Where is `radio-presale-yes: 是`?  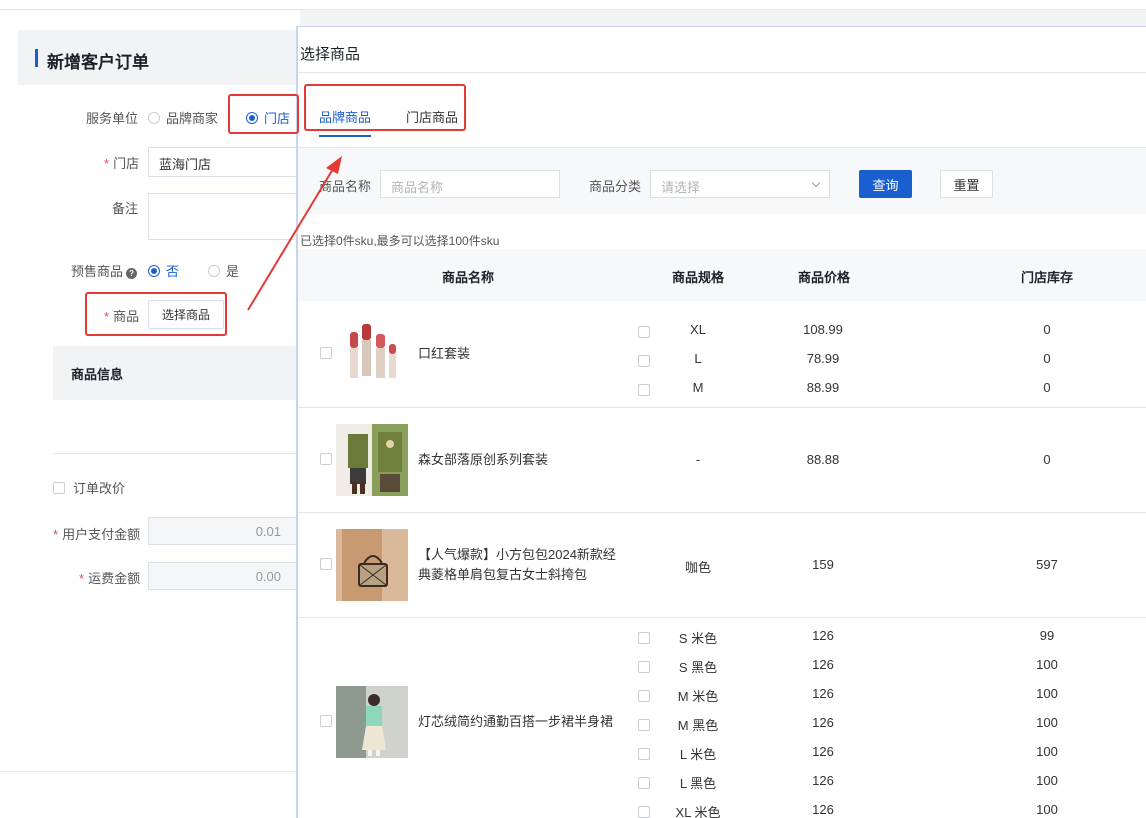
radio-presale-yes: 是 is located at coordinates (223, 270).